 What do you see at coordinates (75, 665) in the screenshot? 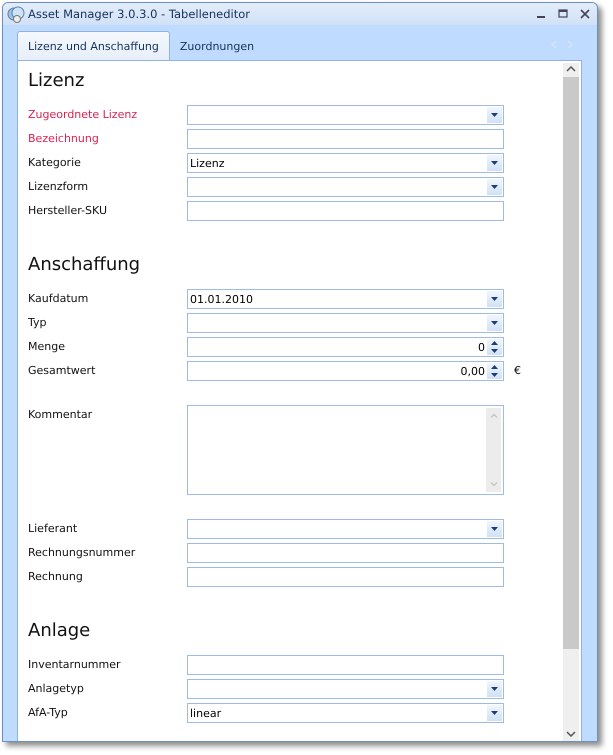
I see `field-label: Inventarnummer` at bounding box center [75, 665].